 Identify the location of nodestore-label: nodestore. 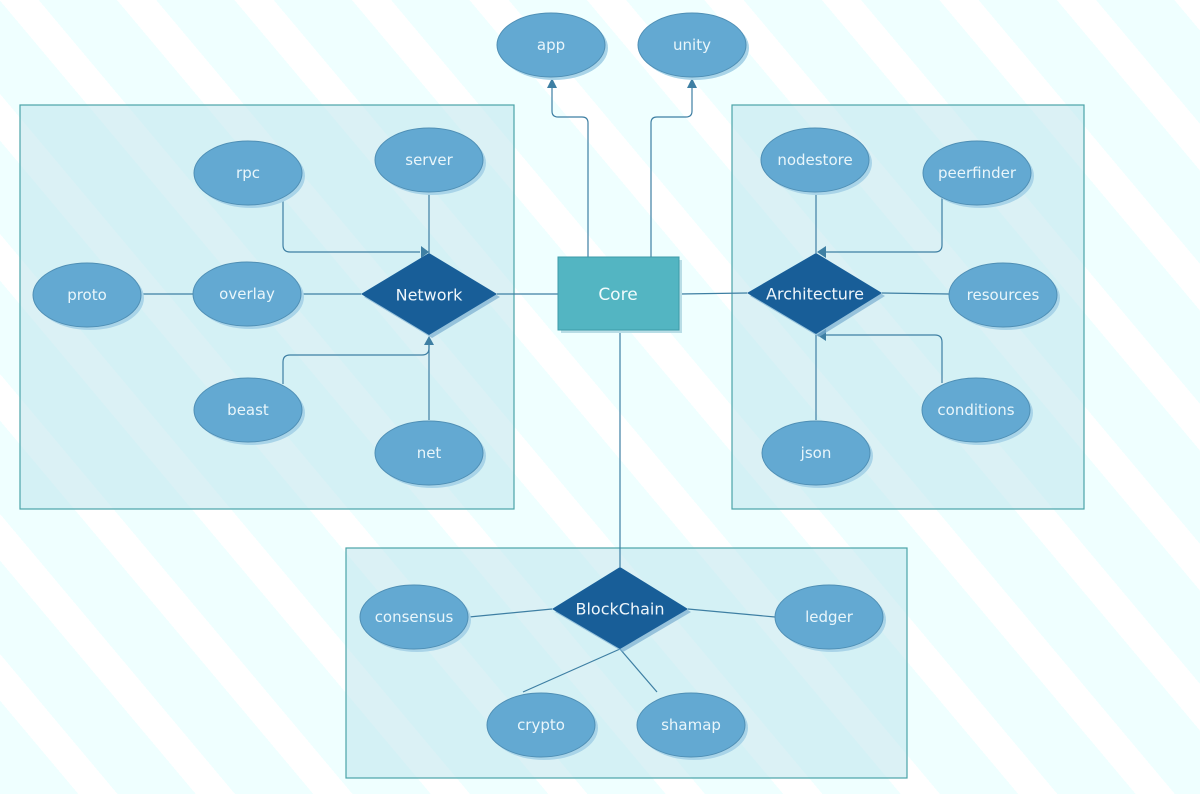
(814, 160).